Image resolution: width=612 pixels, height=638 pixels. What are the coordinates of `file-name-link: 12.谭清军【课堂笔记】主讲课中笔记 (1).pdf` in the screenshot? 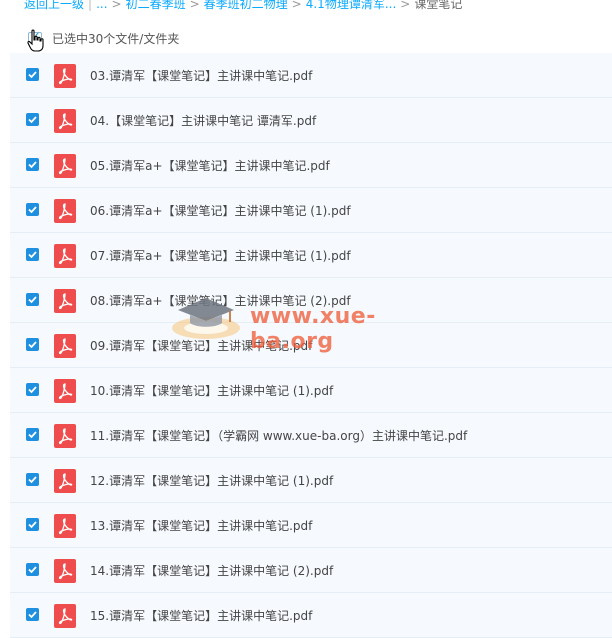 It's located at (211, 480).